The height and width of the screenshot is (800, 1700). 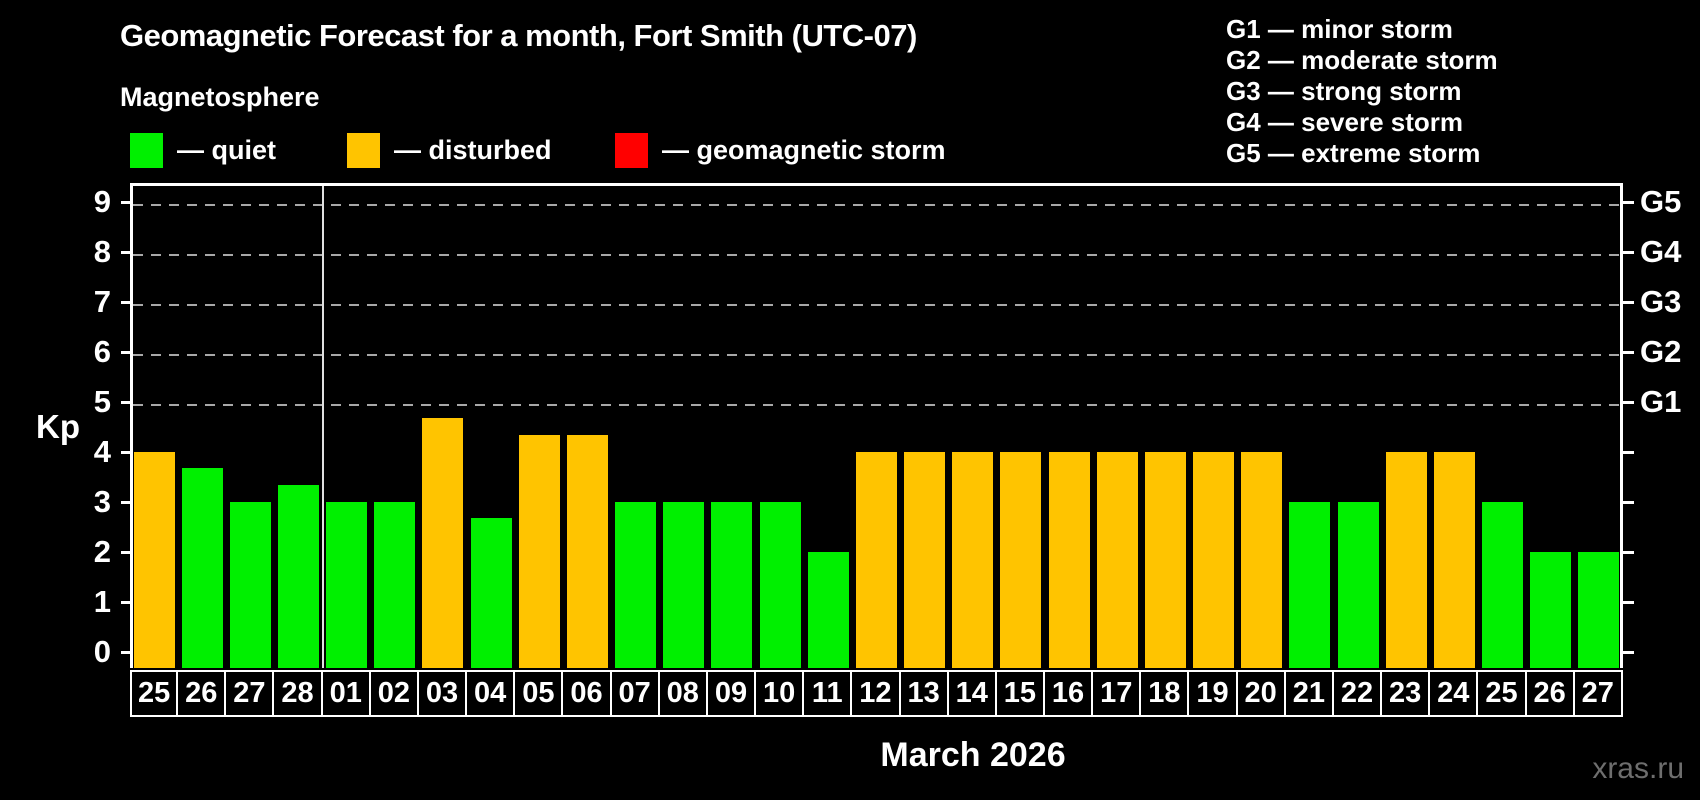 What do you see at coordinates (1661, 351) in the screenshot?
I see `g-axis-label-G2: G2` at bounding box center [1661, 351].